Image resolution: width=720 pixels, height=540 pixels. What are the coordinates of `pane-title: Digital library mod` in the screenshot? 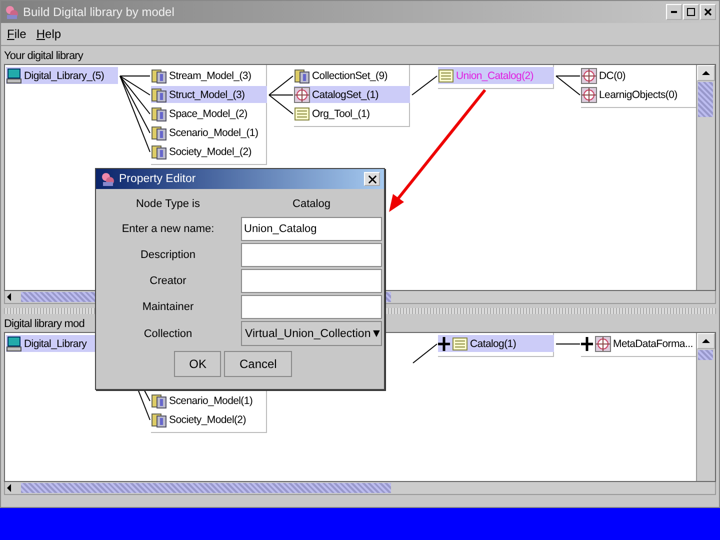 It's located at (45, 324).